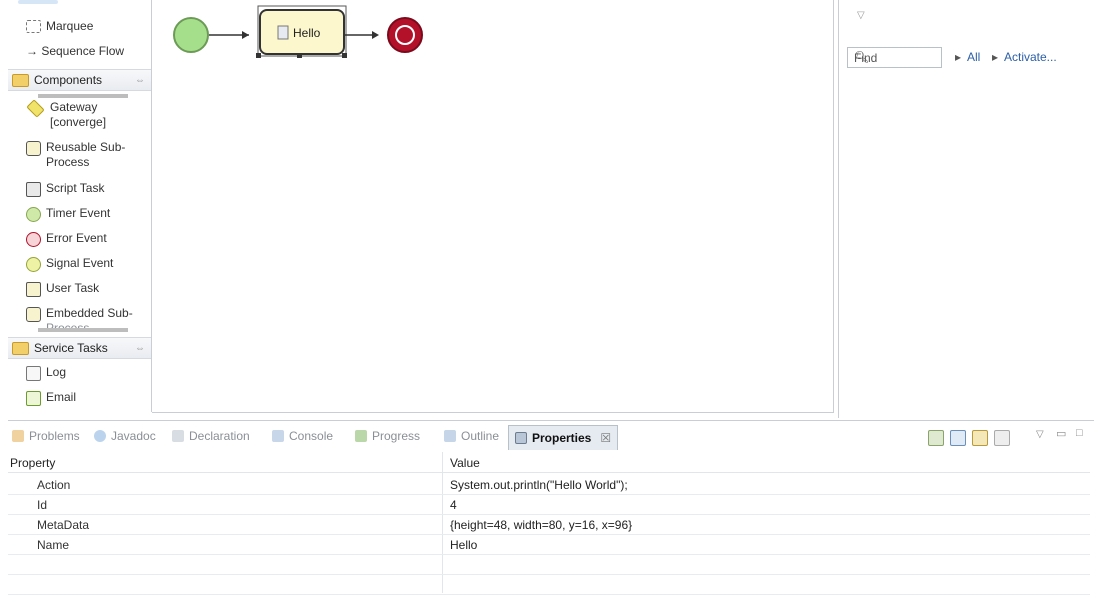 The image size is (1094, 595). Describe the element at coordinates (453, 505) in the screenshot. I see `property-value: 4` at that location.